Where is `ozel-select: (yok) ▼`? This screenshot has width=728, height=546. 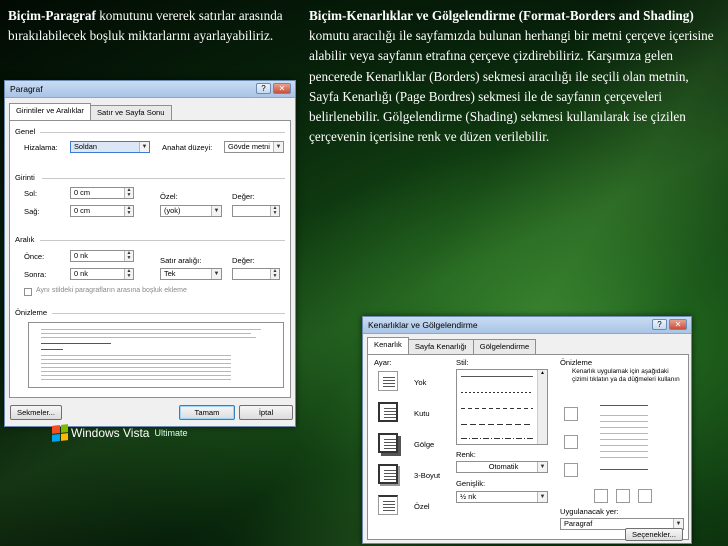
ozel-select: (yok) ▼ is located at coordinates (191, 211).